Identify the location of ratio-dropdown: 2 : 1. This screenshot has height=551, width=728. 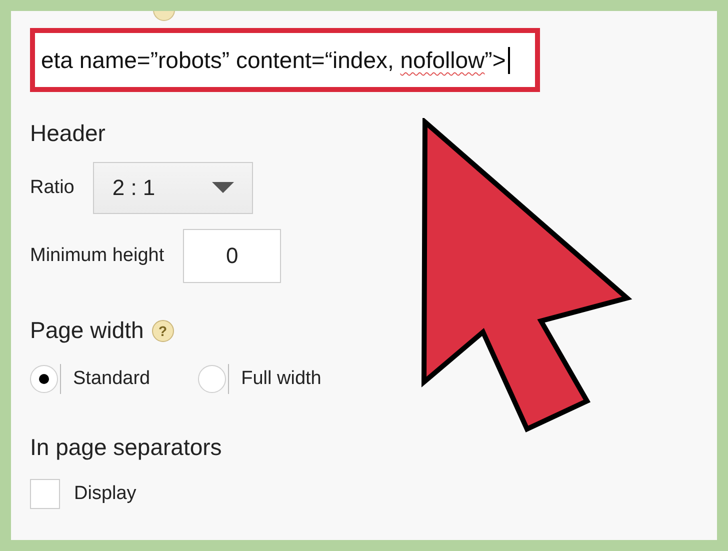
(173, 188).